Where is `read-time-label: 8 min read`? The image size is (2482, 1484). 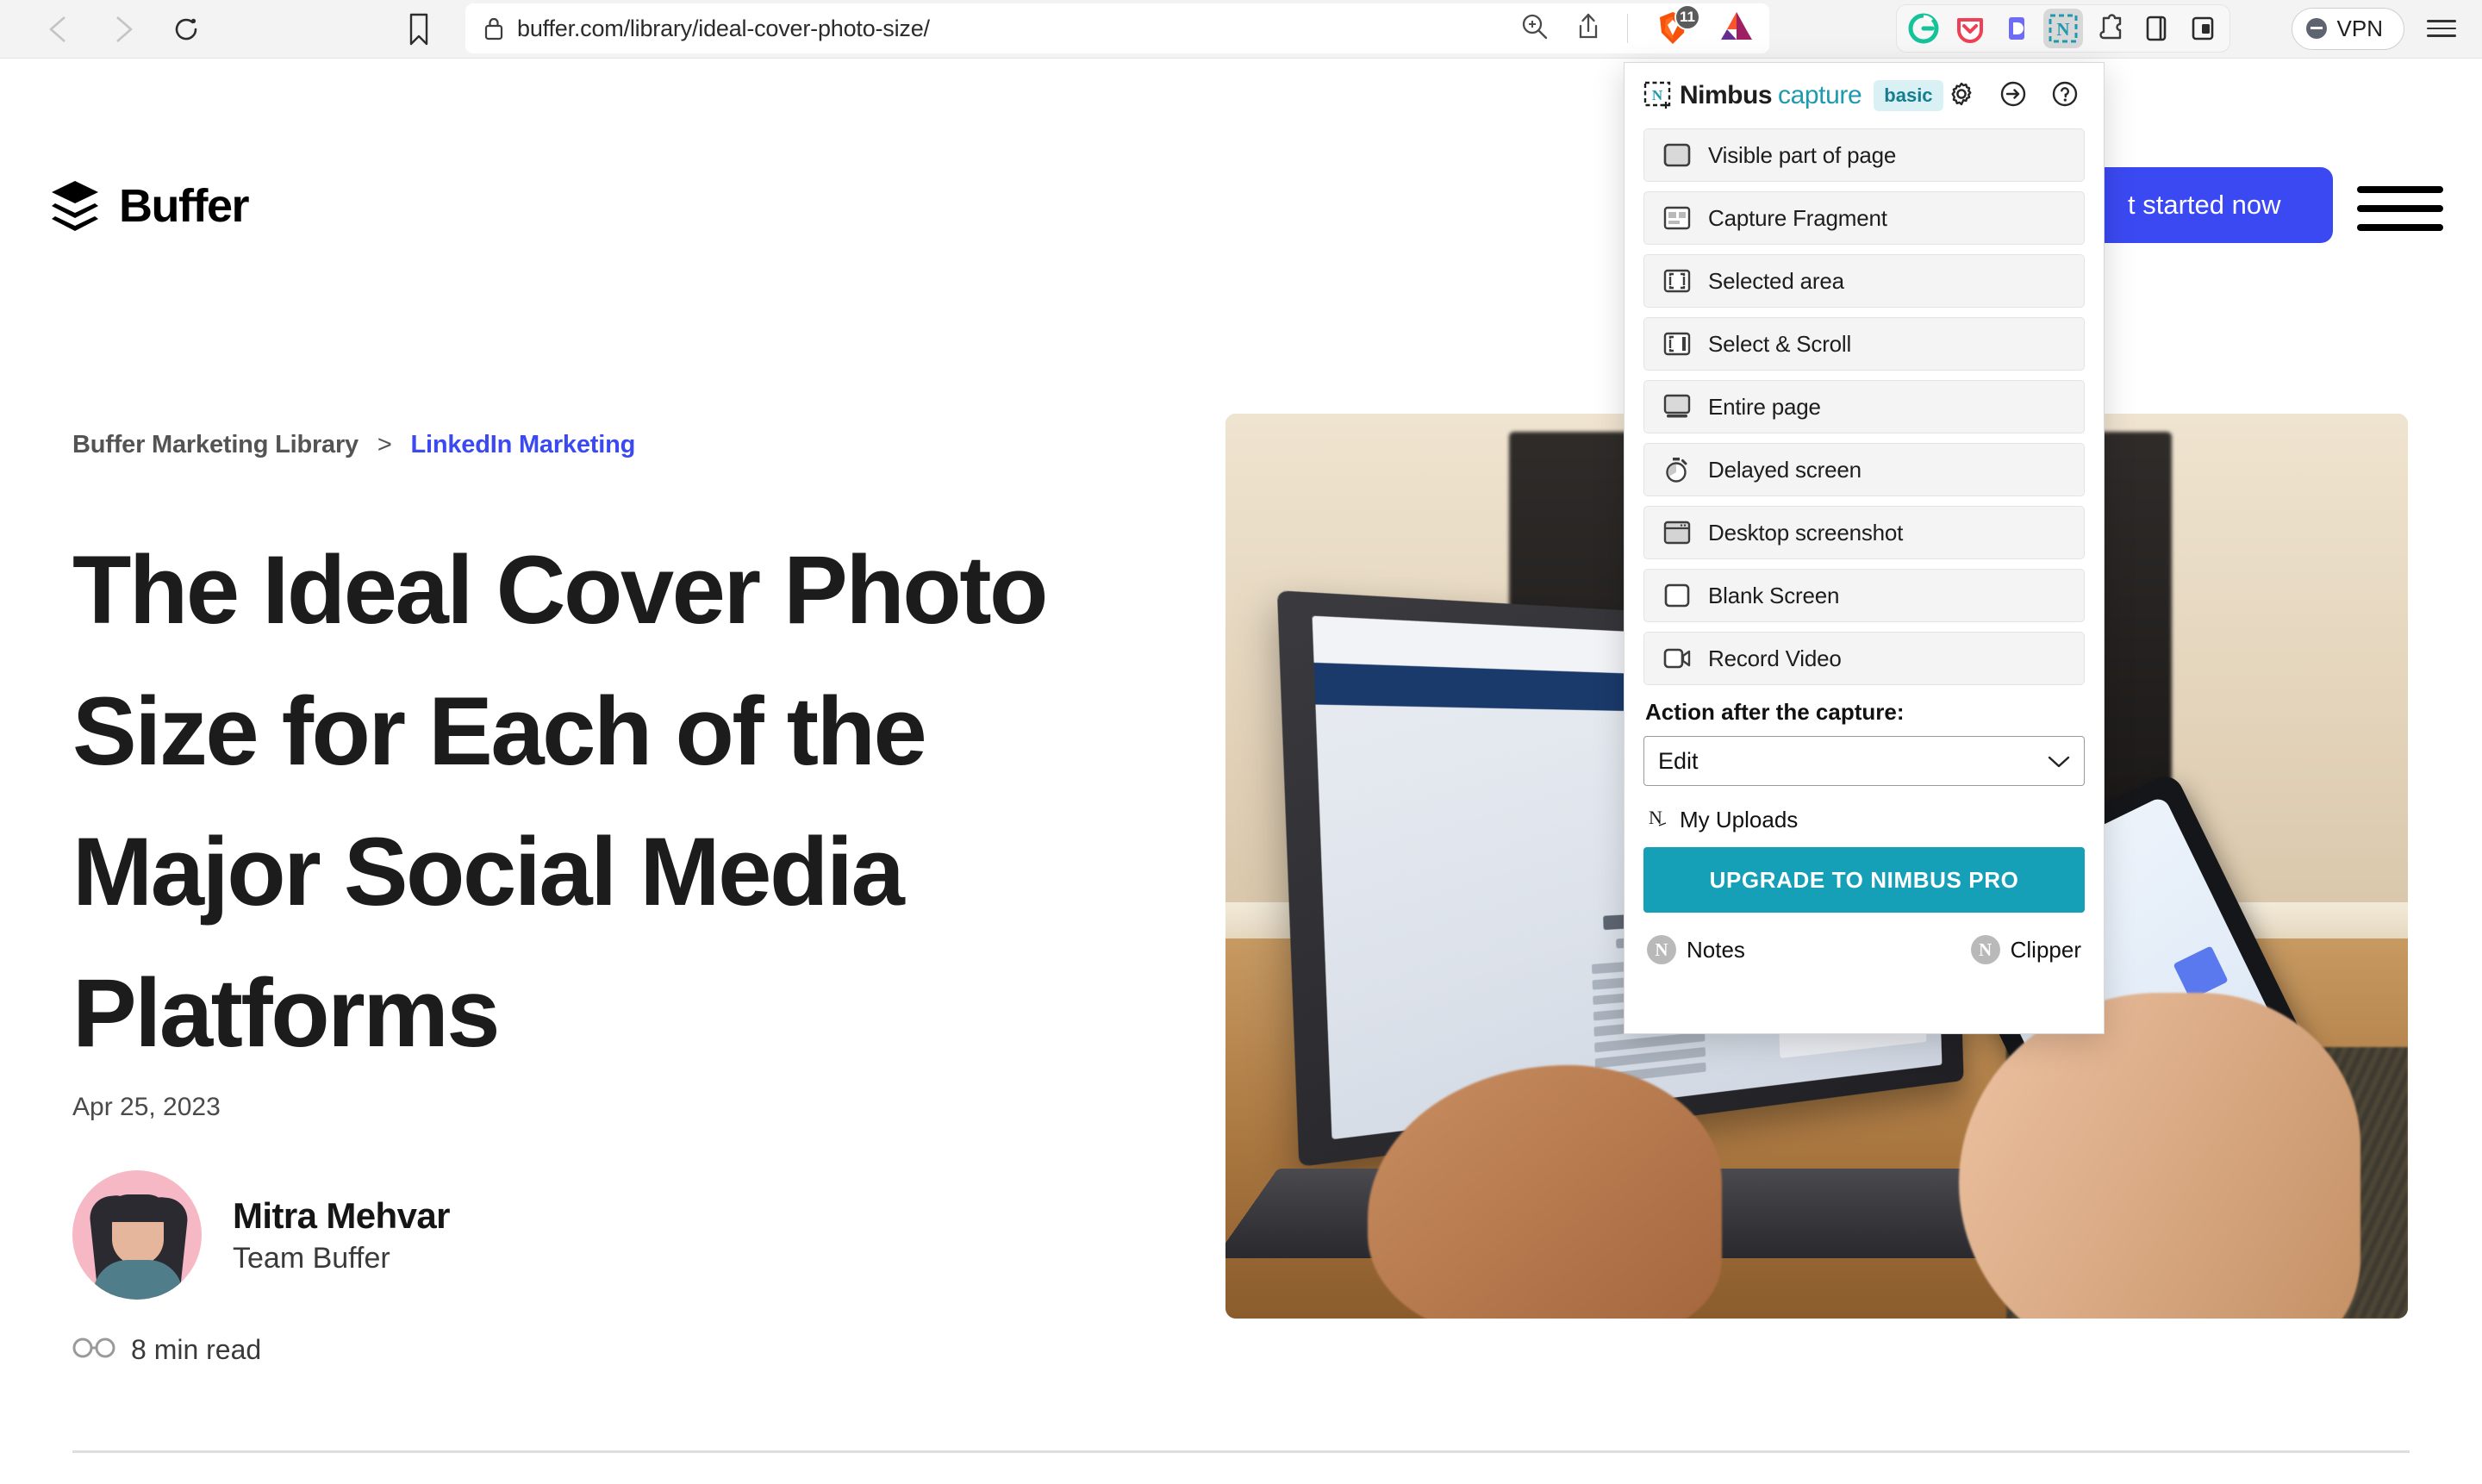
read-time-label: 8 min read is located at coordinates (196, 1349).